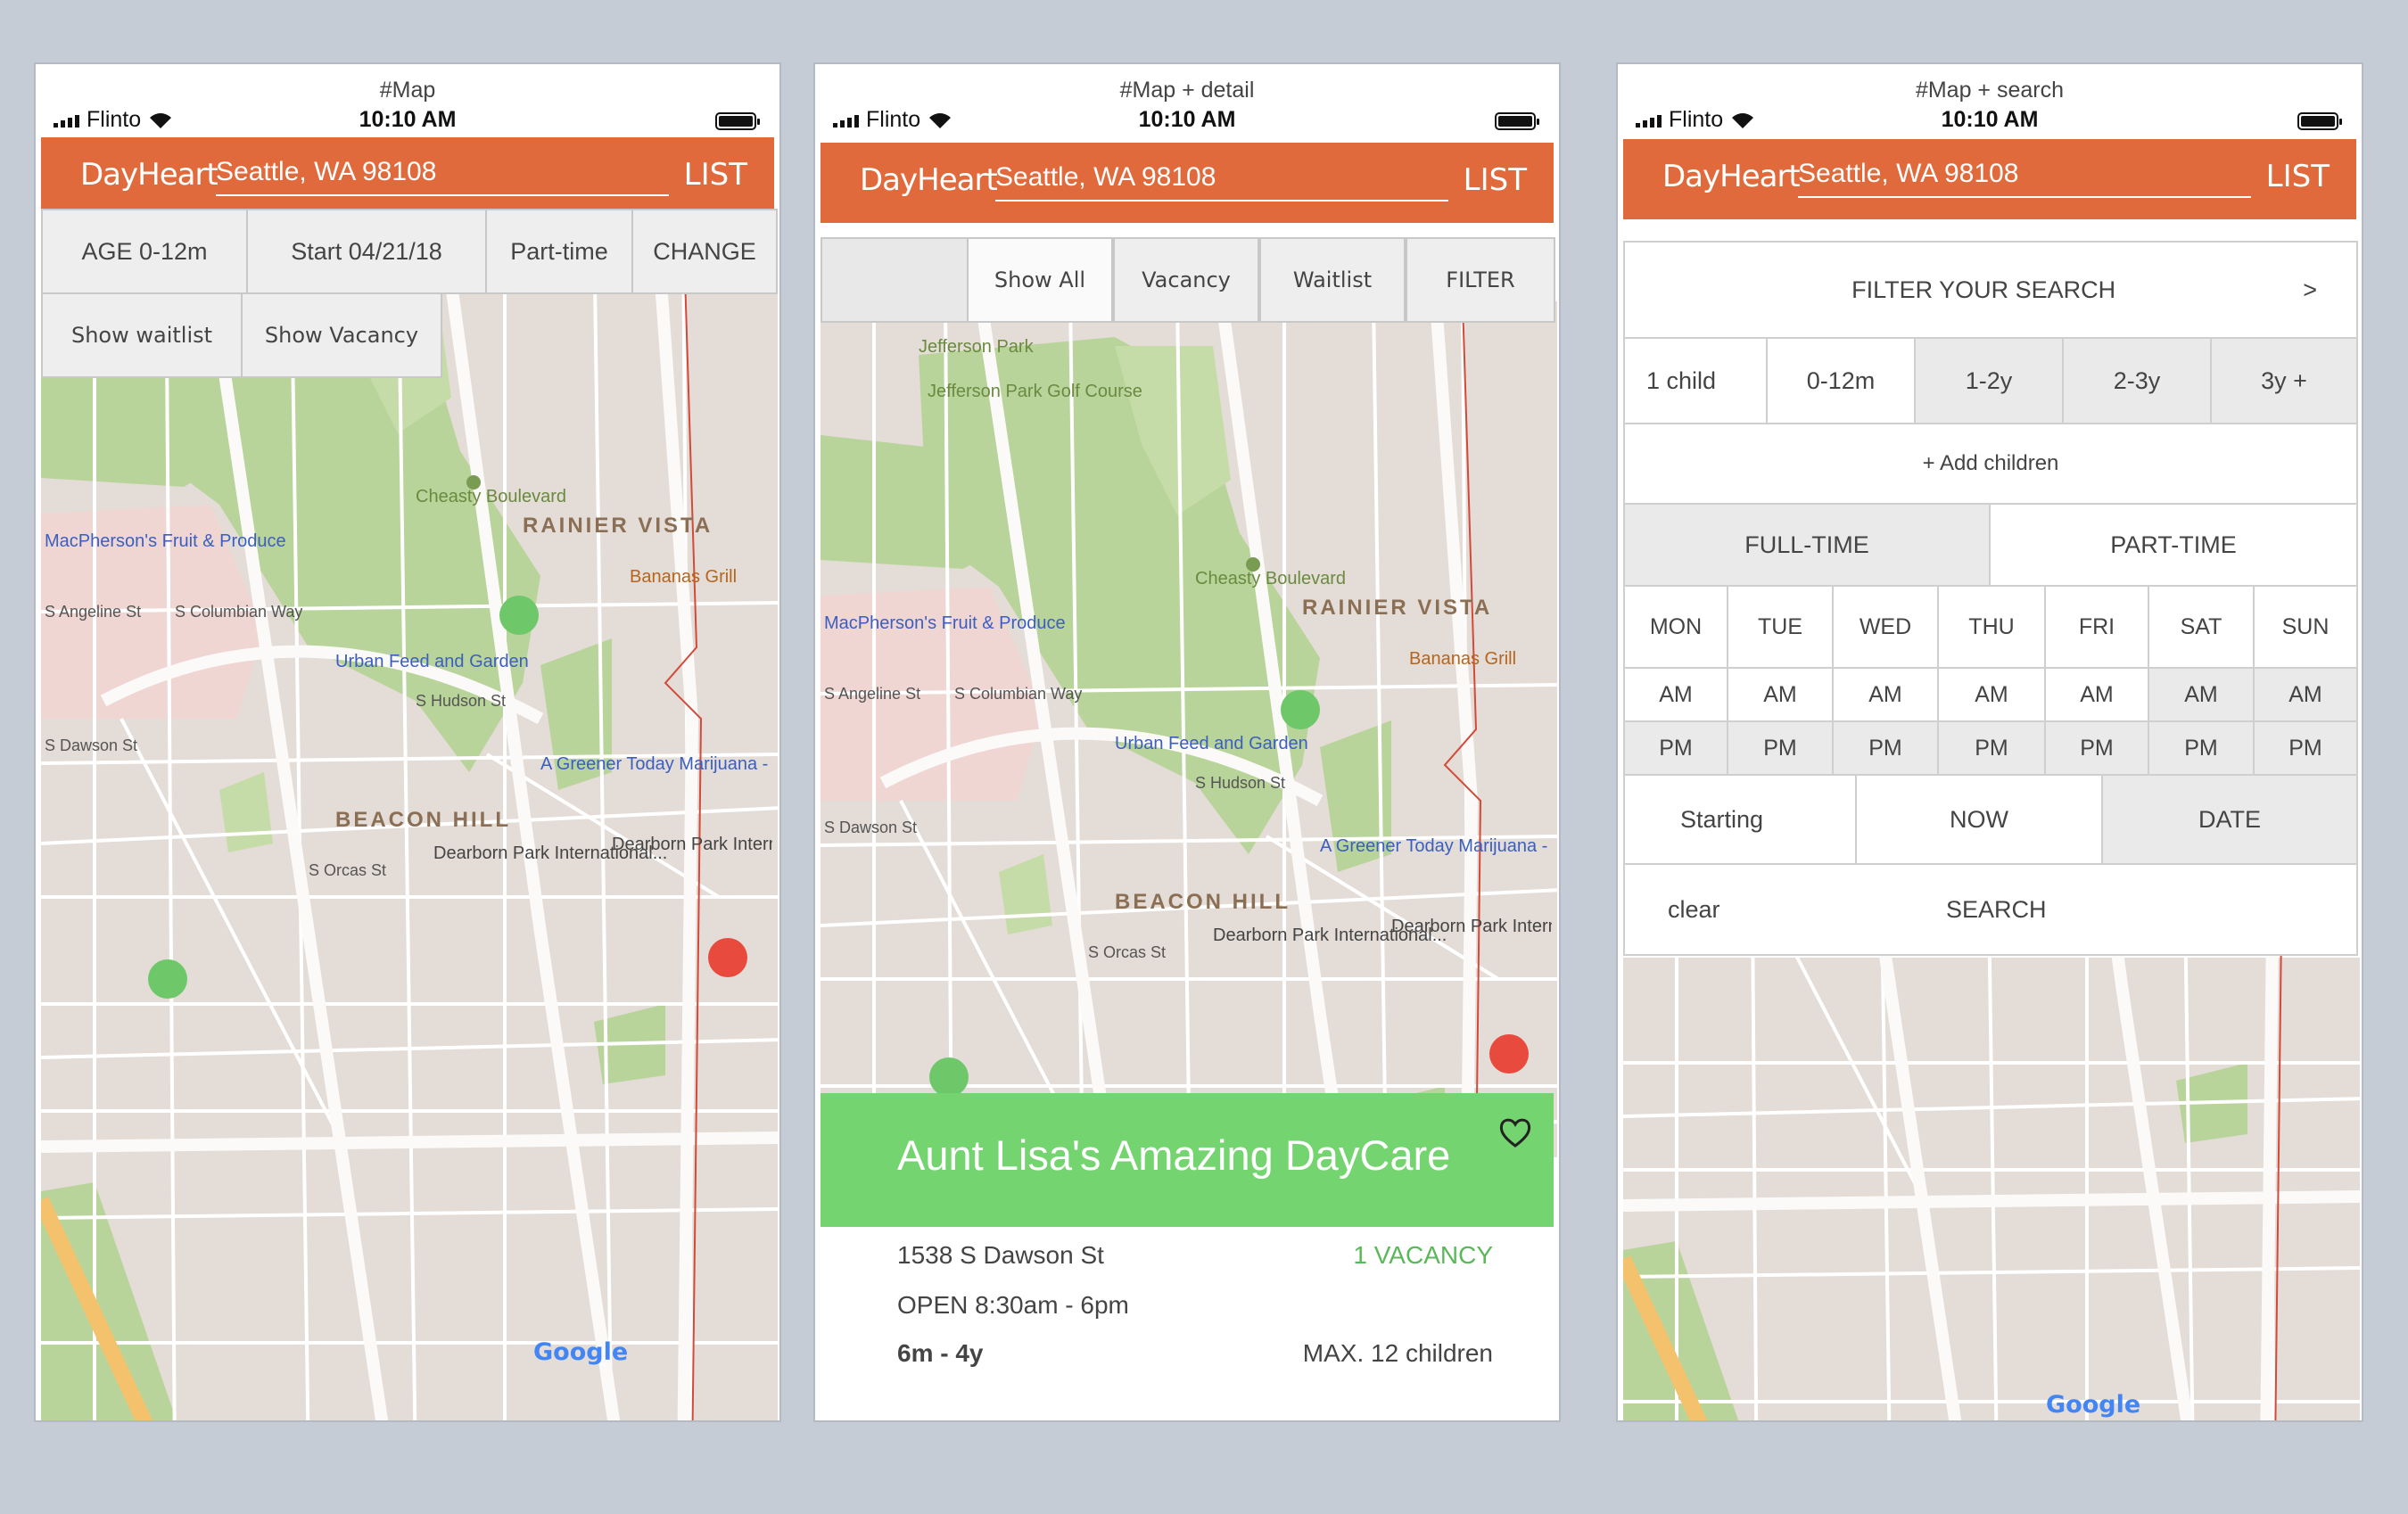 The height and width of the screenshot is (1514, 2408). Describe the element at coordinates (2201, 627) in the screenshot. I see `day-sat: SAT` at that location.